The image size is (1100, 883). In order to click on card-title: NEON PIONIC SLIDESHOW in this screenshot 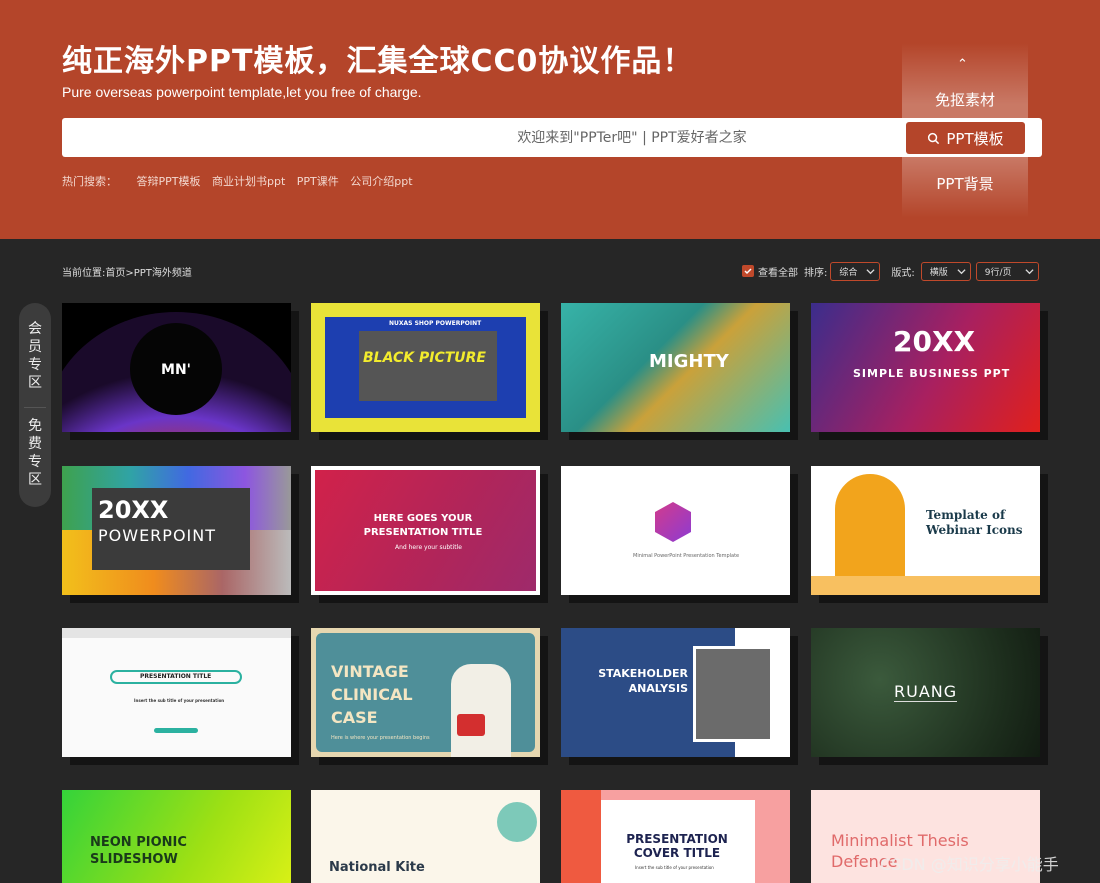, I will do `click(138, 851)`.